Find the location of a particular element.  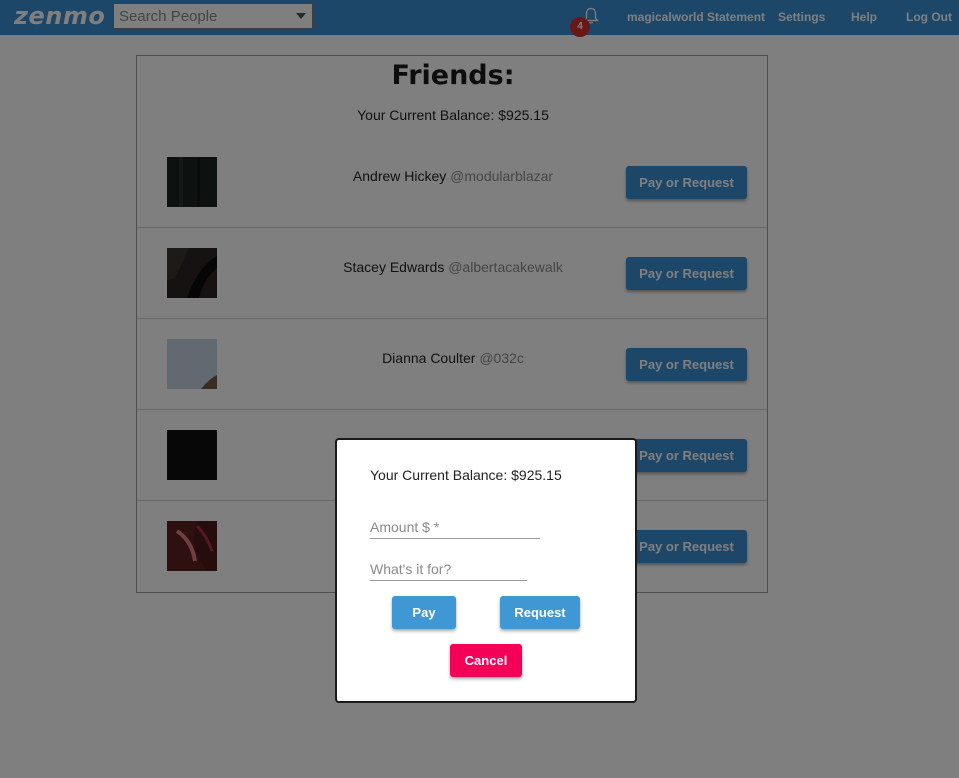

amount-input is located at coordinates (455, 527).